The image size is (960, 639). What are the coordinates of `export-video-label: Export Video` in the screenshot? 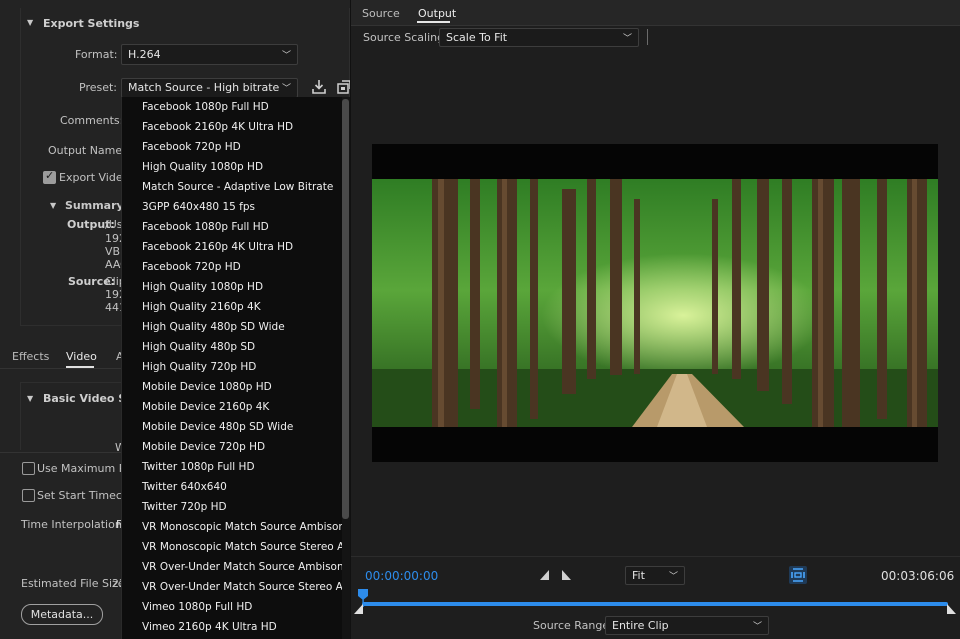 It's located at (94, 177).